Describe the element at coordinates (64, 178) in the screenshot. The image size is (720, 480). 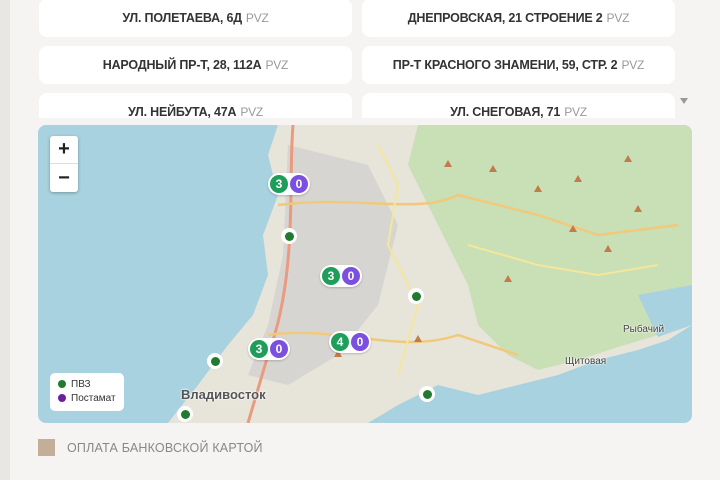
I see `zoom-out-button: −` at that location.